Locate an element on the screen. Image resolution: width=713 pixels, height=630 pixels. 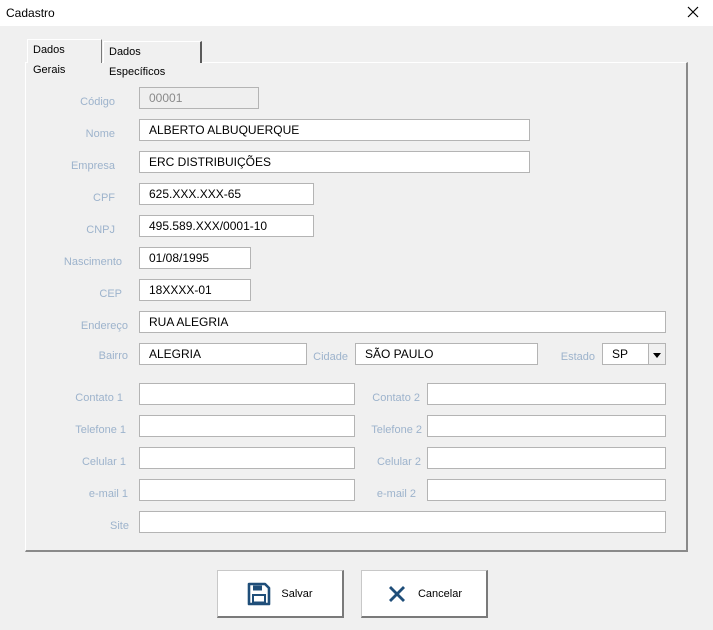
cidade-label: Cidade is located at coordinates (330, 357).